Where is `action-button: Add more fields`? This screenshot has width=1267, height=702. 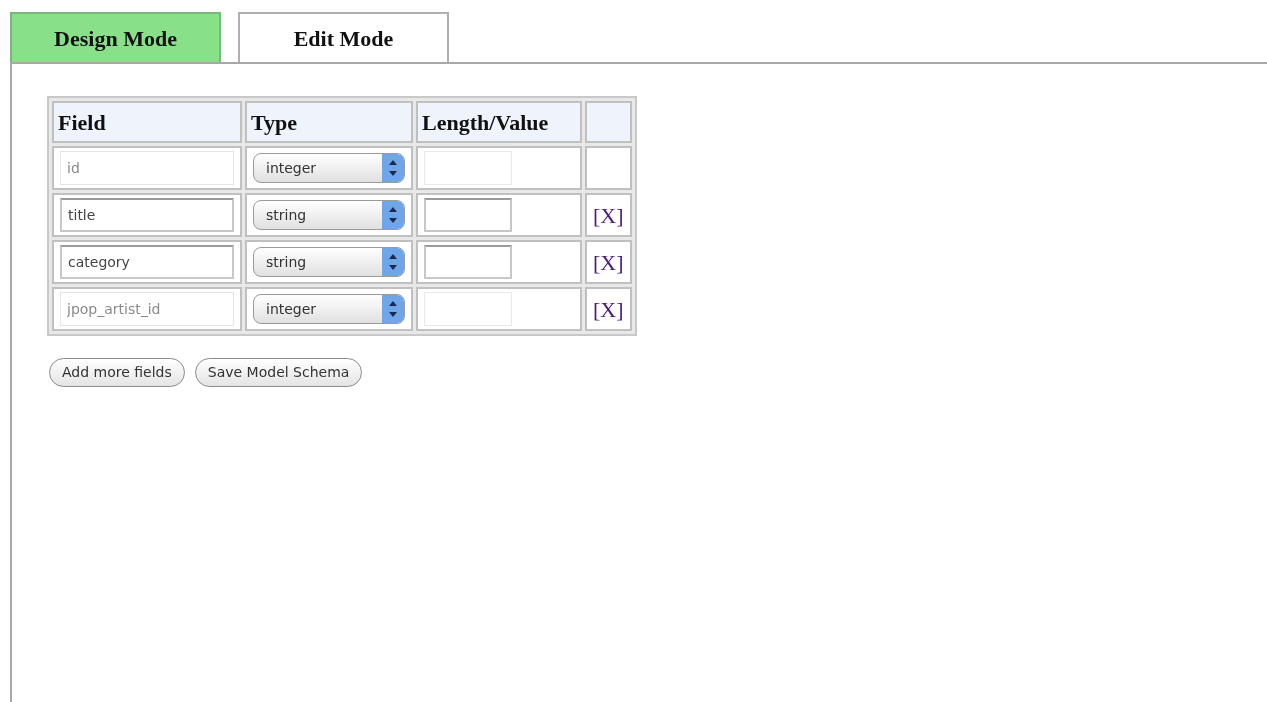
action-button: Add more fields is located at coordinates (117, 372).